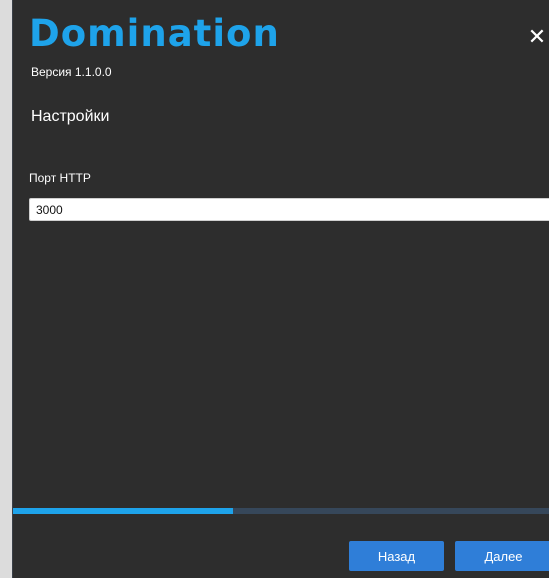 This screenshot has width=549, height=578. What do you see at coordinates (281, 511) in the screenshot?
I see `progress-bar` at bounding box center [281, 511].